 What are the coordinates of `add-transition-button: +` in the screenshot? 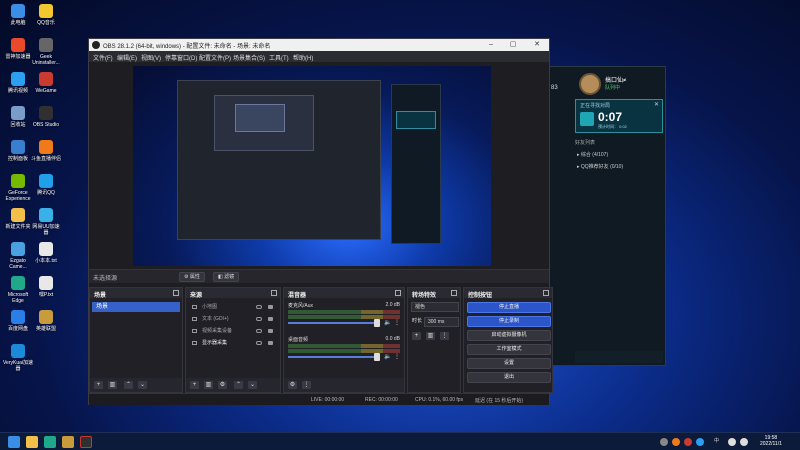 It's located at (416, 336).